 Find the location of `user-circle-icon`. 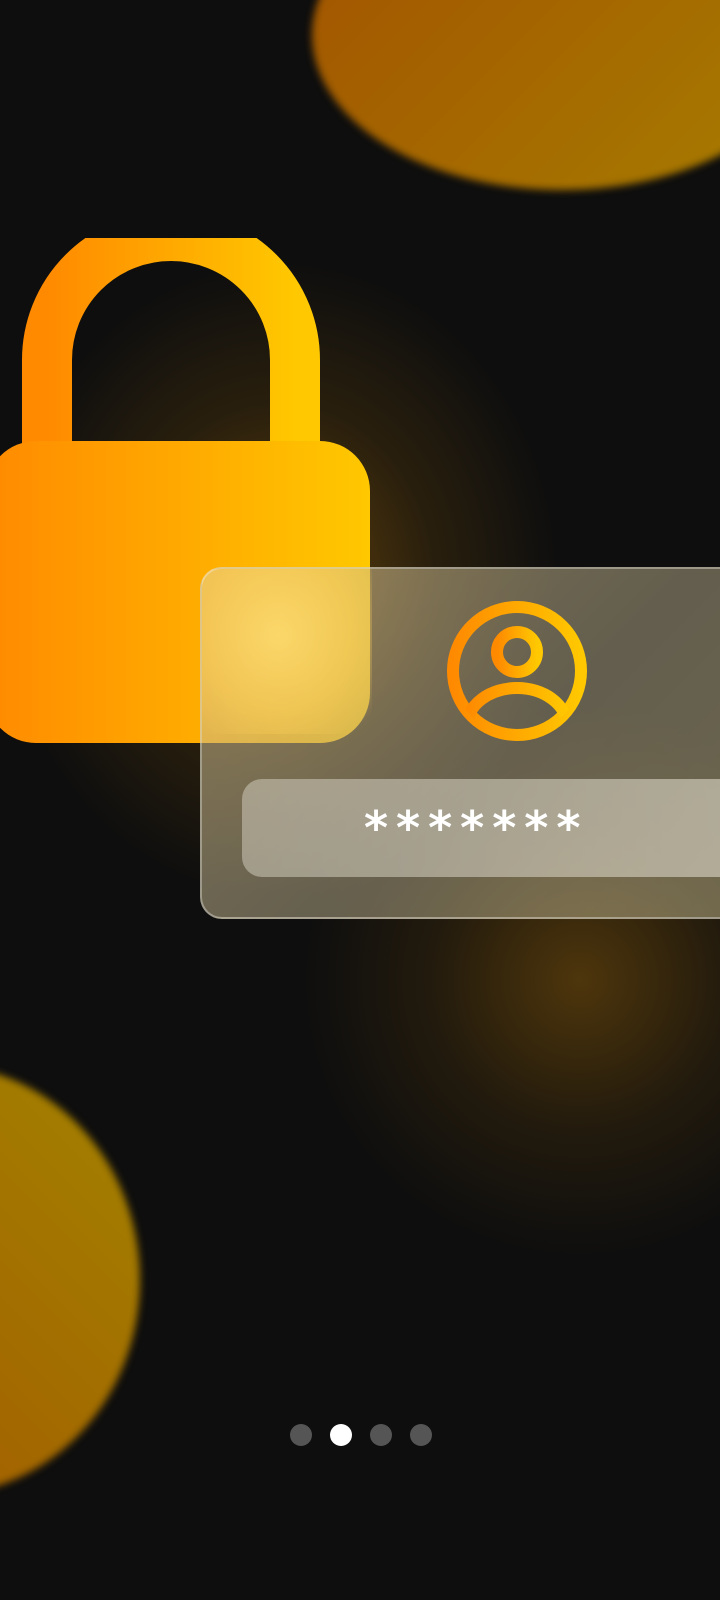

user-circle-icon is located at coordinates (517, 671).